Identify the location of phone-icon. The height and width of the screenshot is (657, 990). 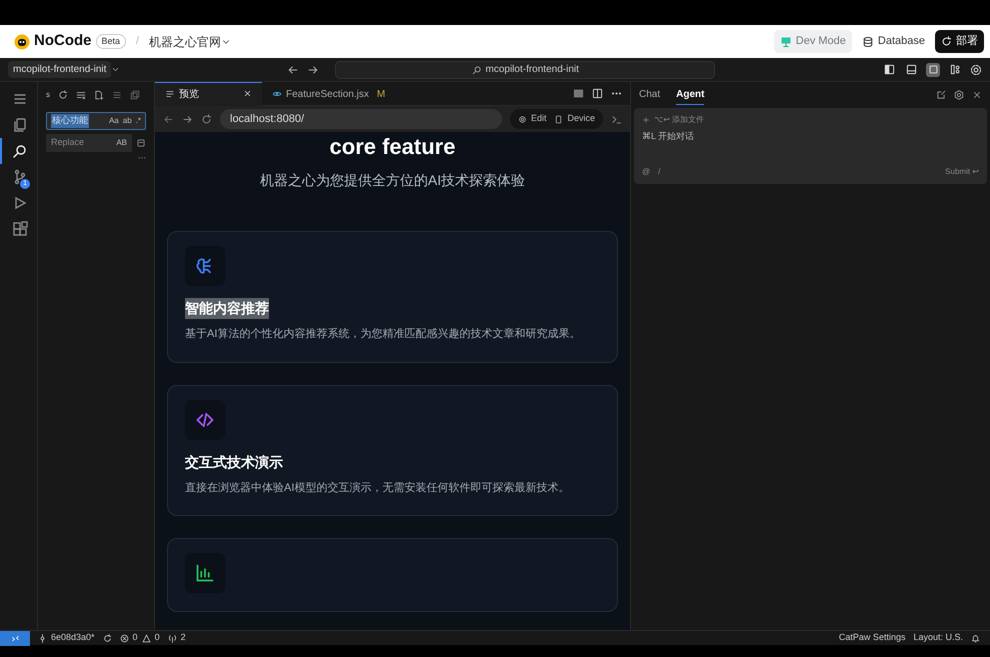
(559, 119).